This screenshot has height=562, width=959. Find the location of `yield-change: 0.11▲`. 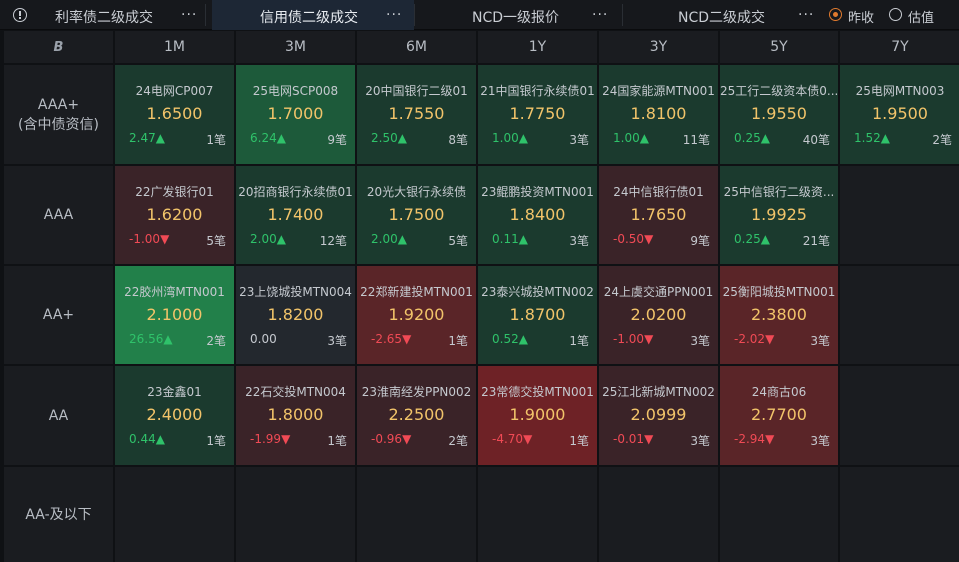

yield-change: 0.11▲ is located at coordinates (510, 239).